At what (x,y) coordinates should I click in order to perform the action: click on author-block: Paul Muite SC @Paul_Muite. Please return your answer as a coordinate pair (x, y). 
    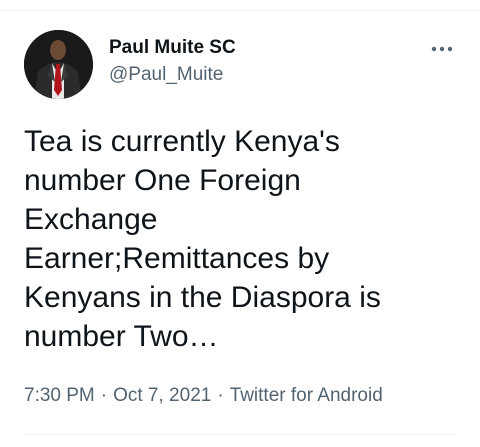
    Looking at the image, I should click on (172, 61).